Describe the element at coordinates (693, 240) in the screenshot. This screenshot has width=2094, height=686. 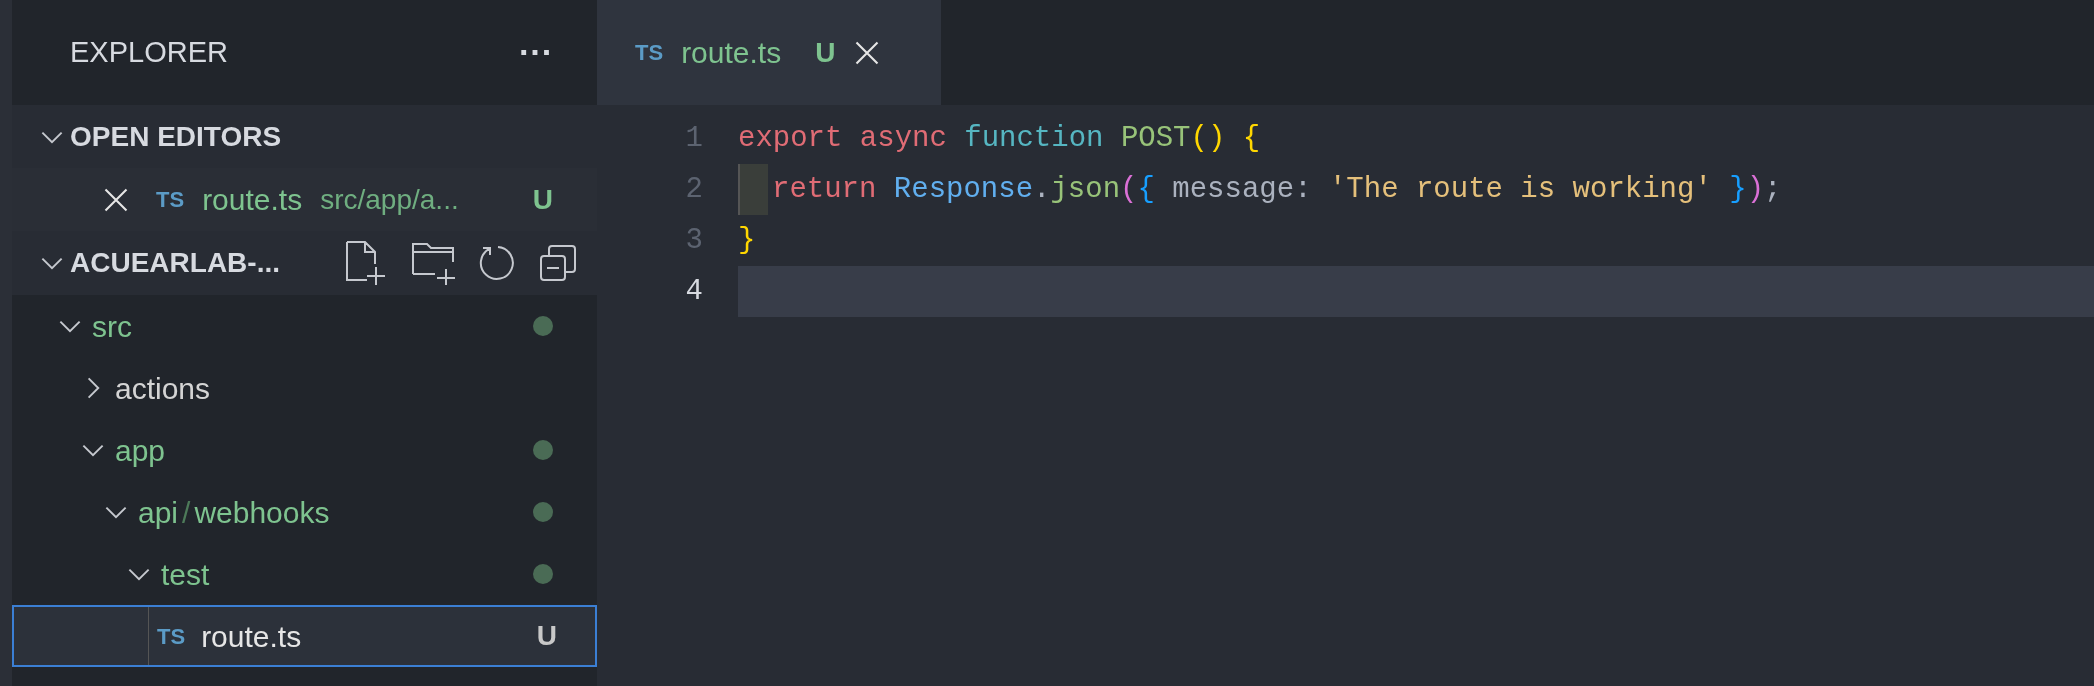
I see `line-number: 3` at that location.